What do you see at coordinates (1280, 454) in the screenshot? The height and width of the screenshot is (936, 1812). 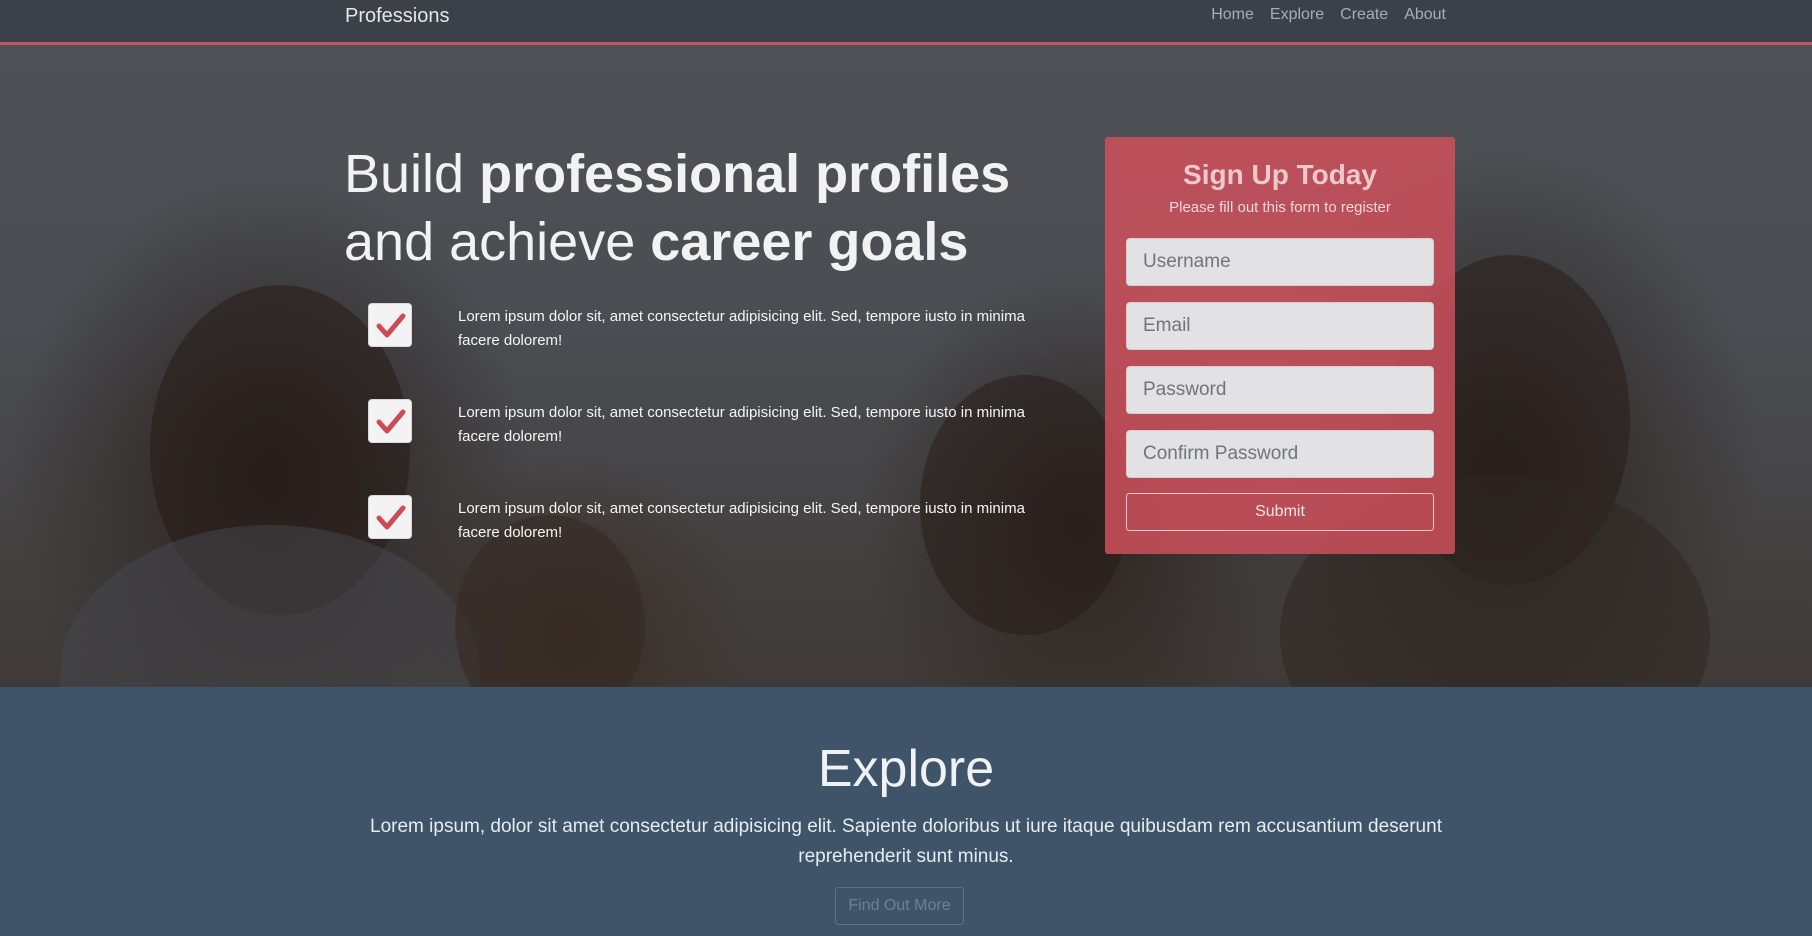 I see `confirm-password-input` at bounding box center [1280, 454].